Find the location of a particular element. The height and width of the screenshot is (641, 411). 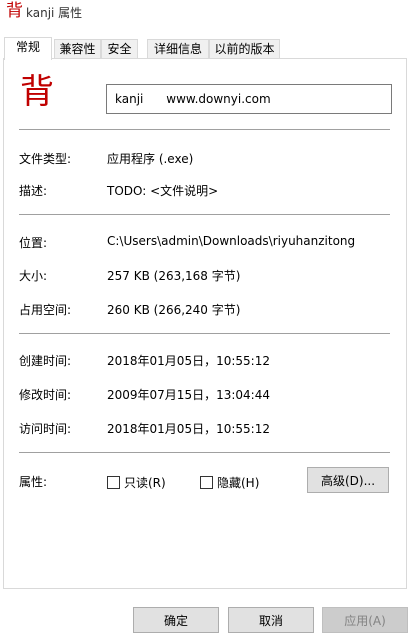

ok-button: 确定 is located at coordinates (176, 620).